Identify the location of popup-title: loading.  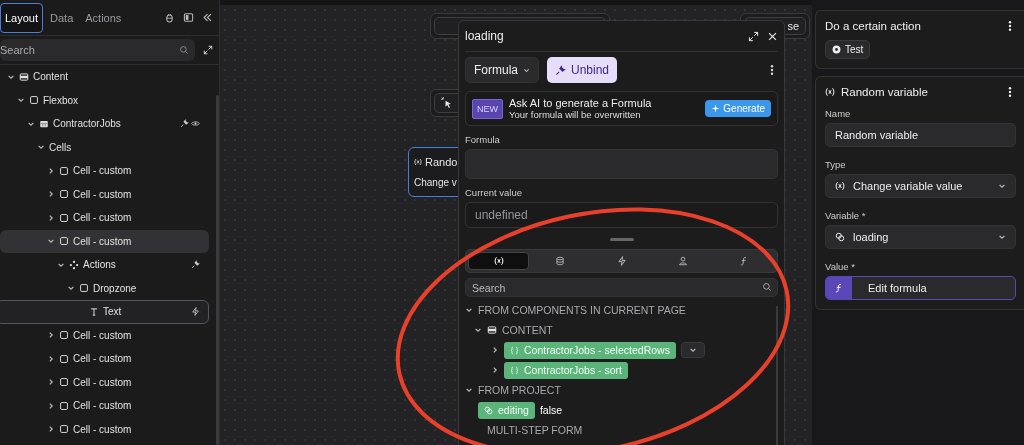
(485, 36).